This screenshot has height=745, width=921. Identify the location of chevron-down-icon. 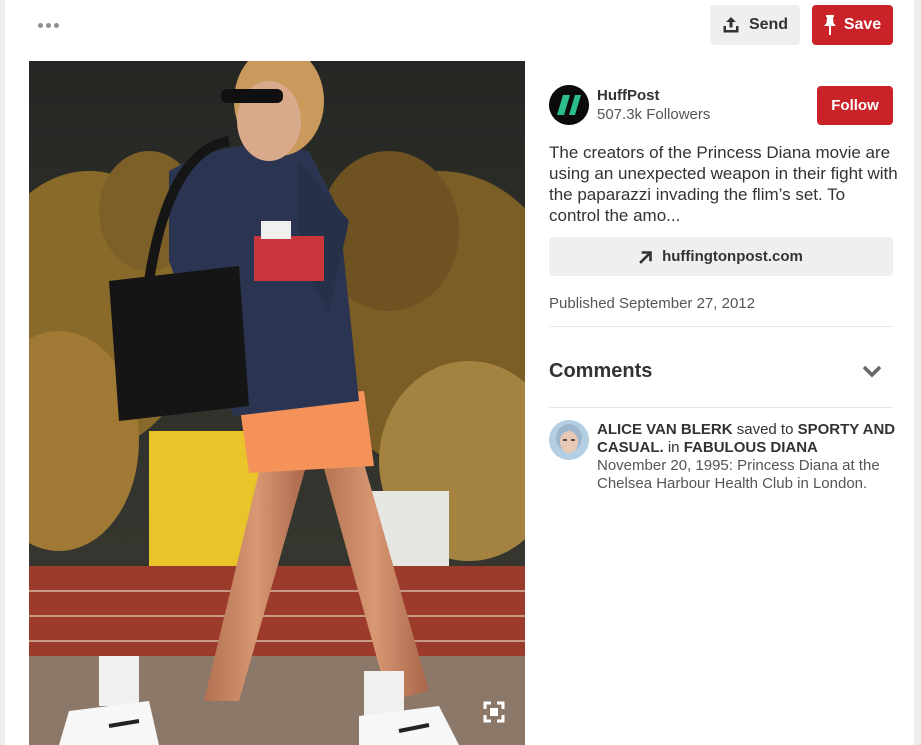
(872, 371).